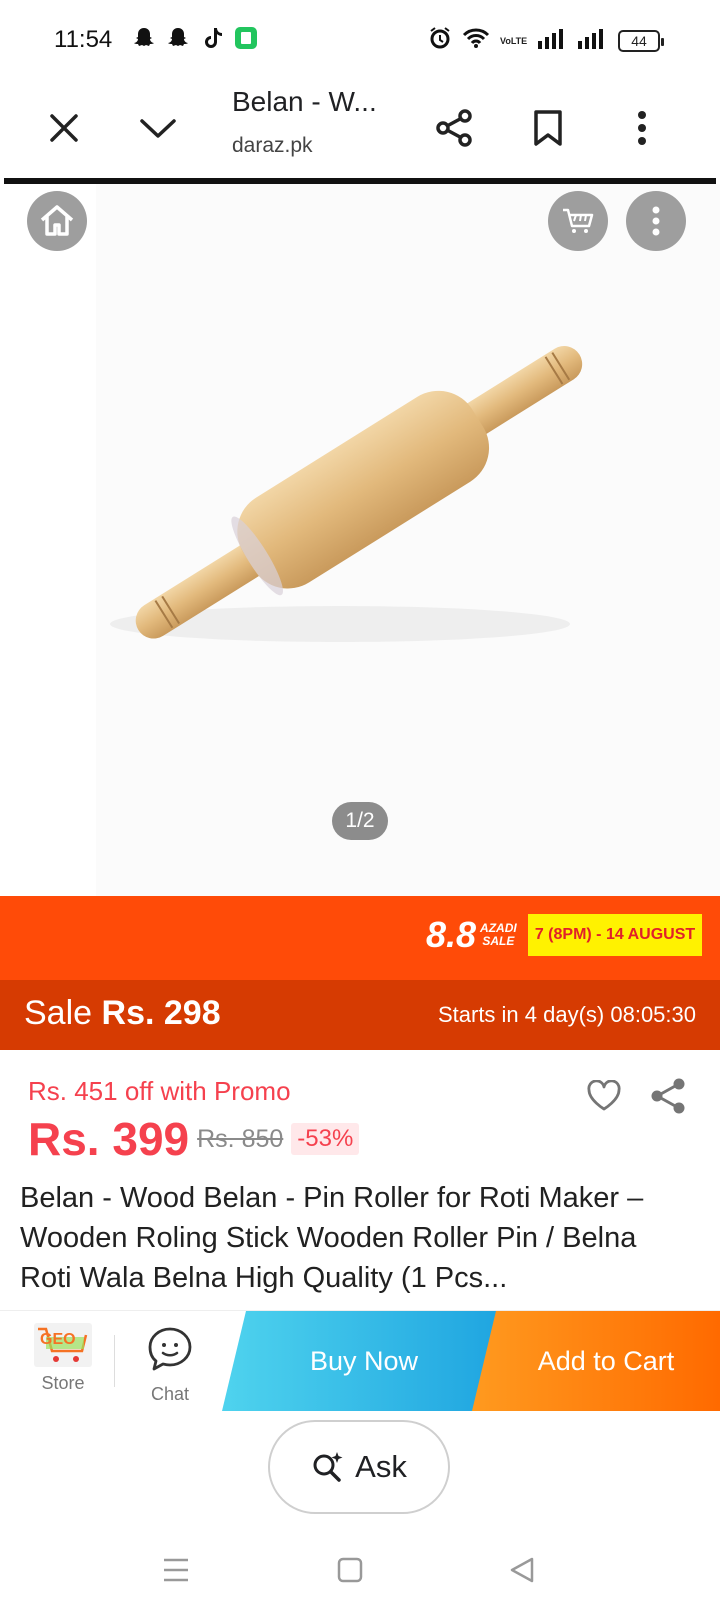 This screenshot has width=720, height=1604. Describe the element at coordinates (159, 1091) in the screenshot. I see `promo-text: Rs. 451 off with Promo` at that location.